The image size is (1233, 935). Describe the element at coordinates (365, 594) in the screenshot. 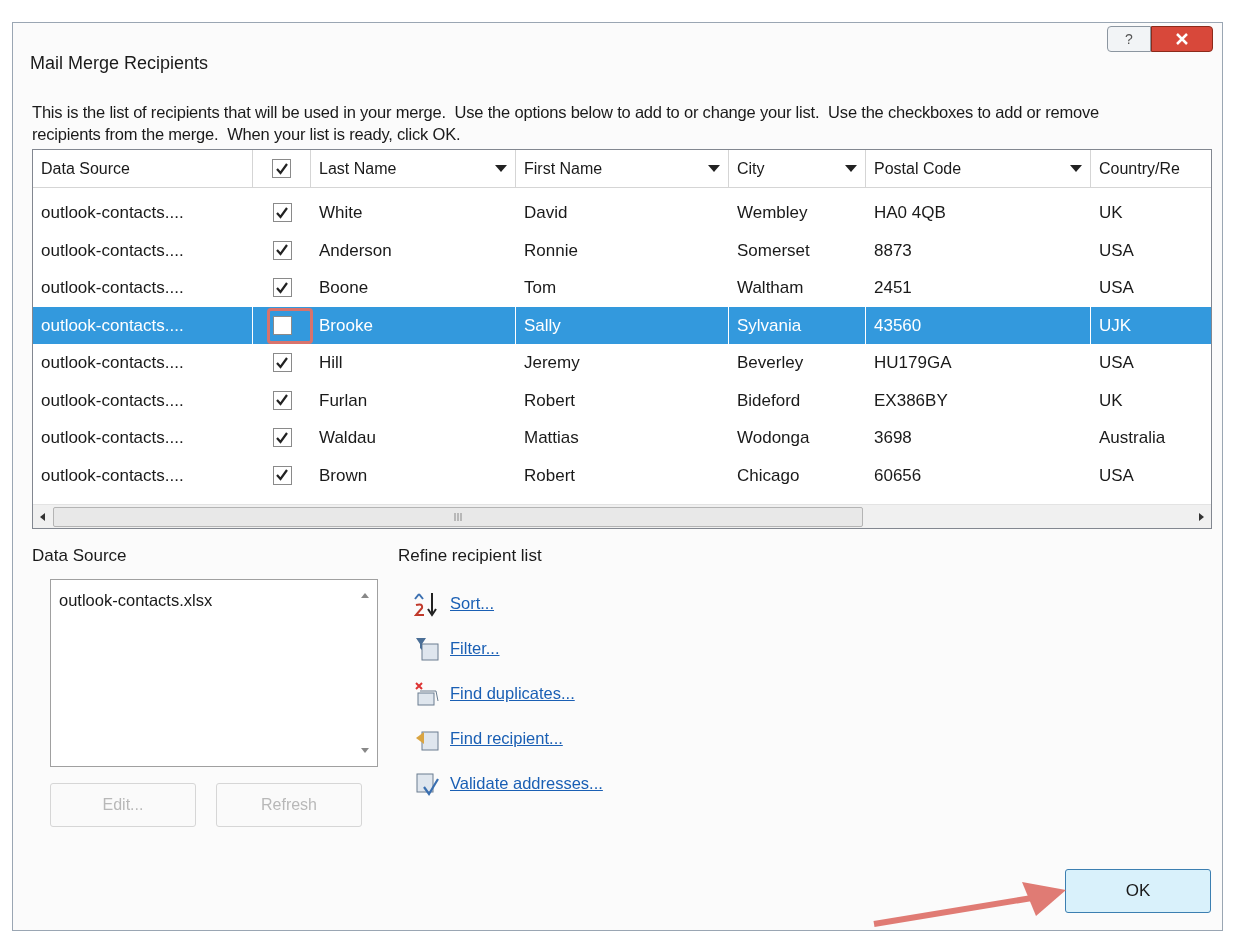

I see `scroll-up-icon` at that location.